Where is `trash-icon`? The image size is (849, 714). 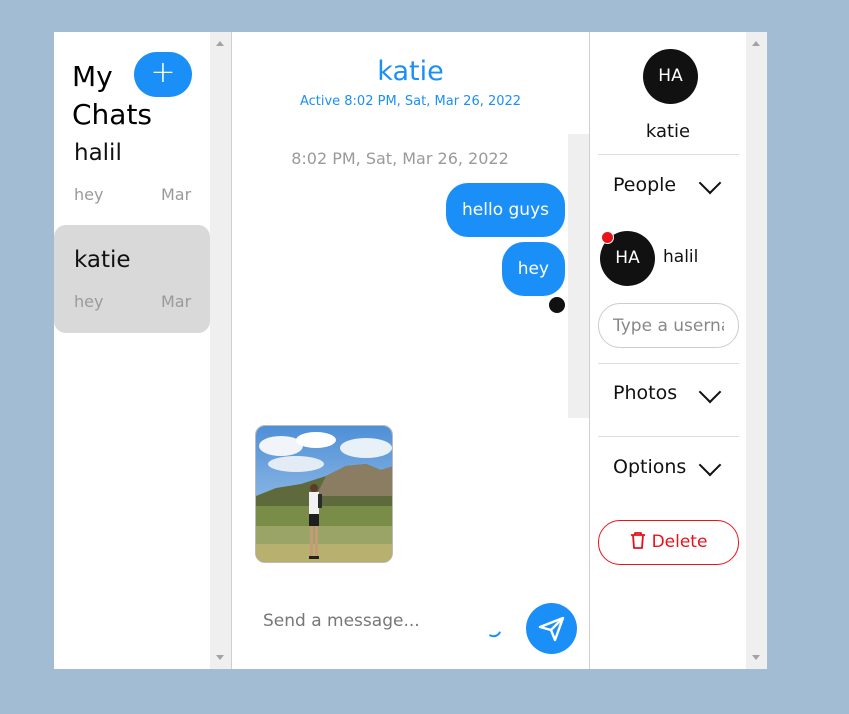
trash-icon is located at coordinates (637, 540).